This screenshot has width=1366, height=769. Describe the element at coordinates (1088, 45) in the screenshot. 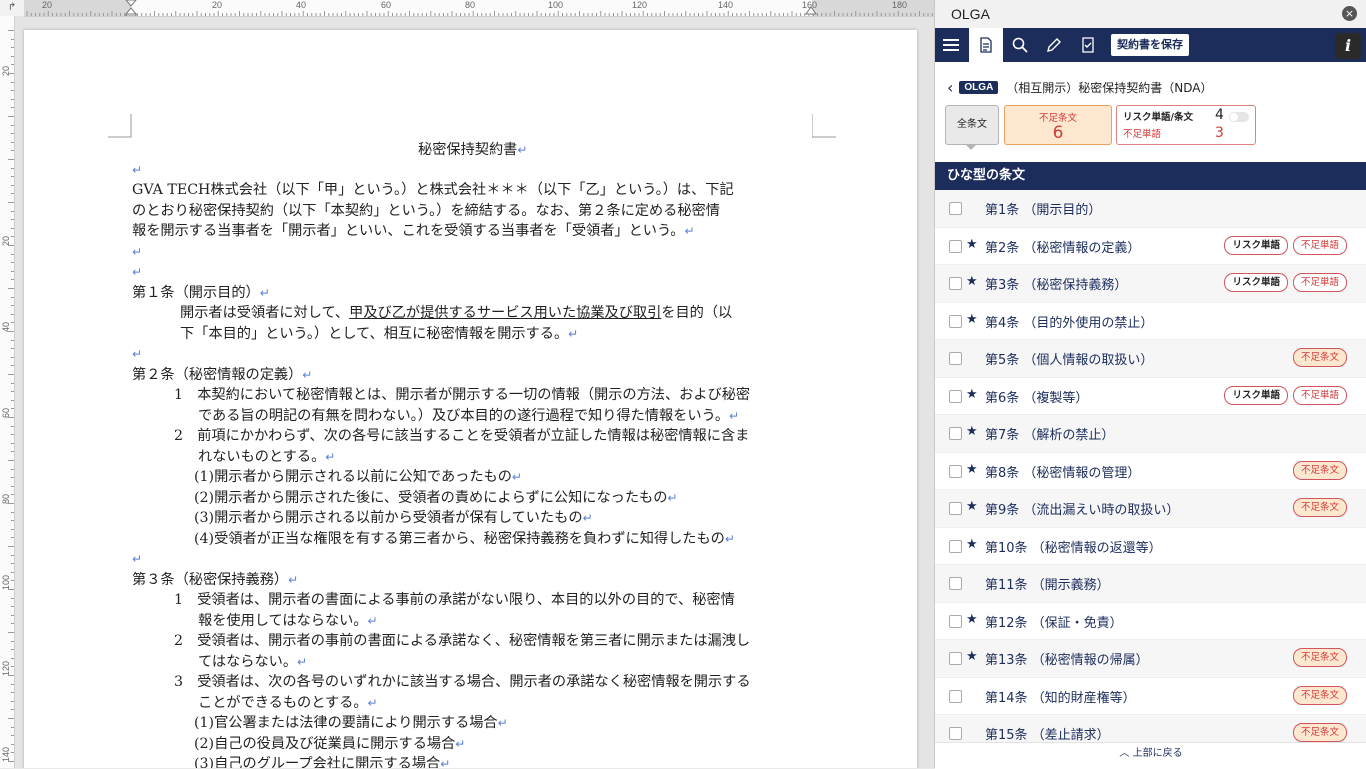

I see `checklist-button` at that location.